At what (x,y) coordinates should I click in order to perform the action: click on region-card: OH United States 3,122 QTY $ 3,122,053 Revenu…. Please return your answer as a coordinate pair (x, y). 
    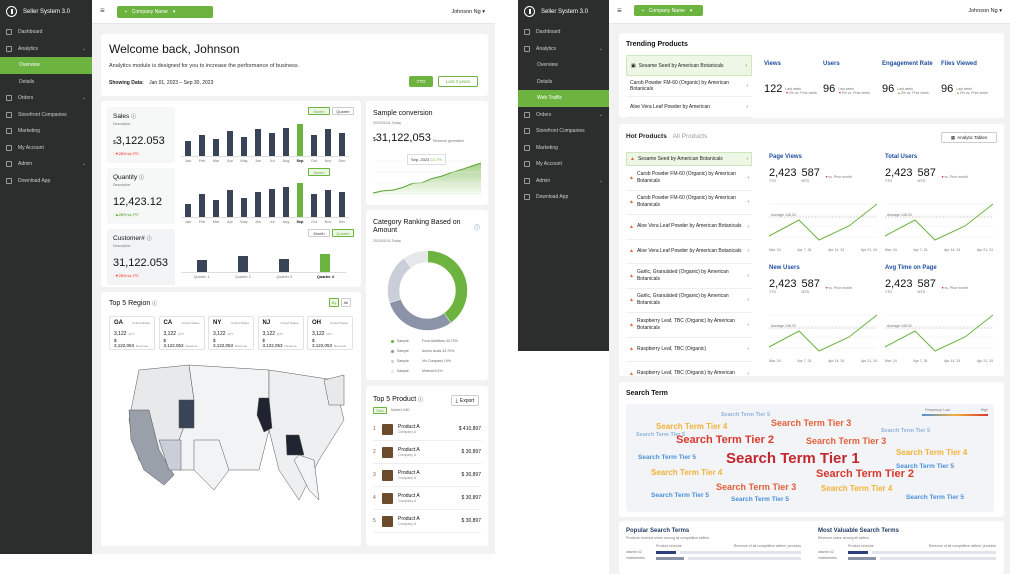
    Looking at the image, I should click on (330, 333).